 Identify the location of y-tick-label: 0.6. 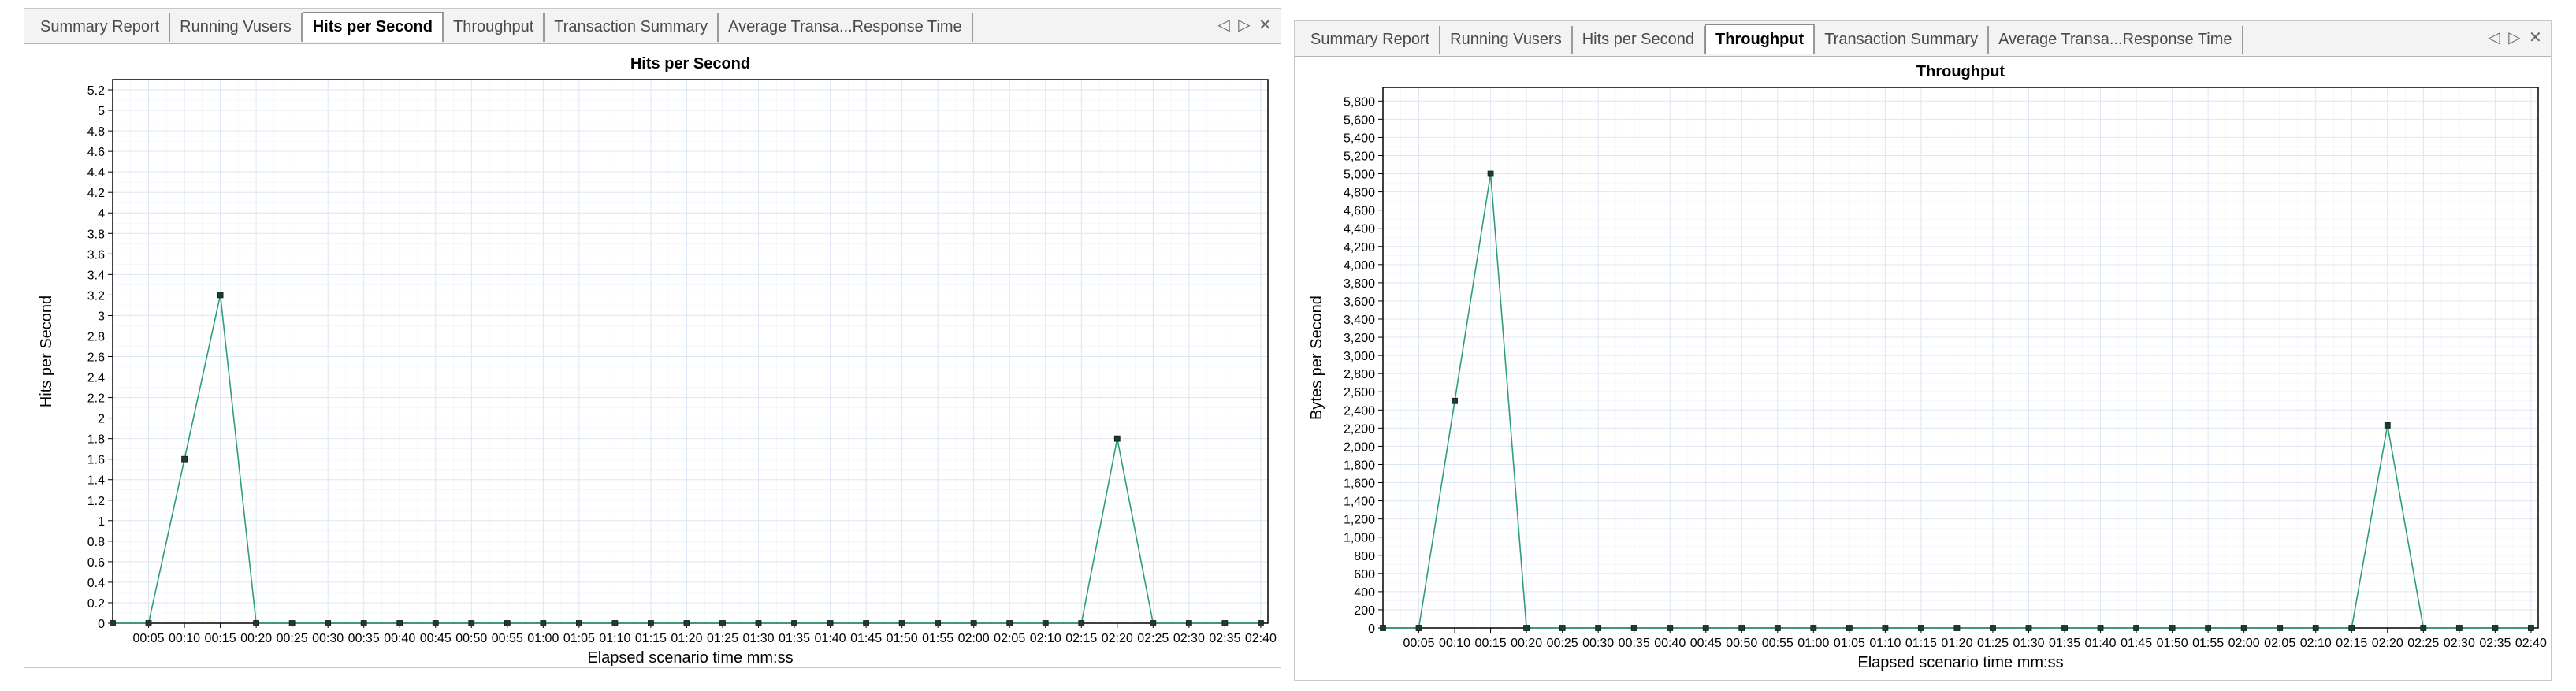
(96, 563).